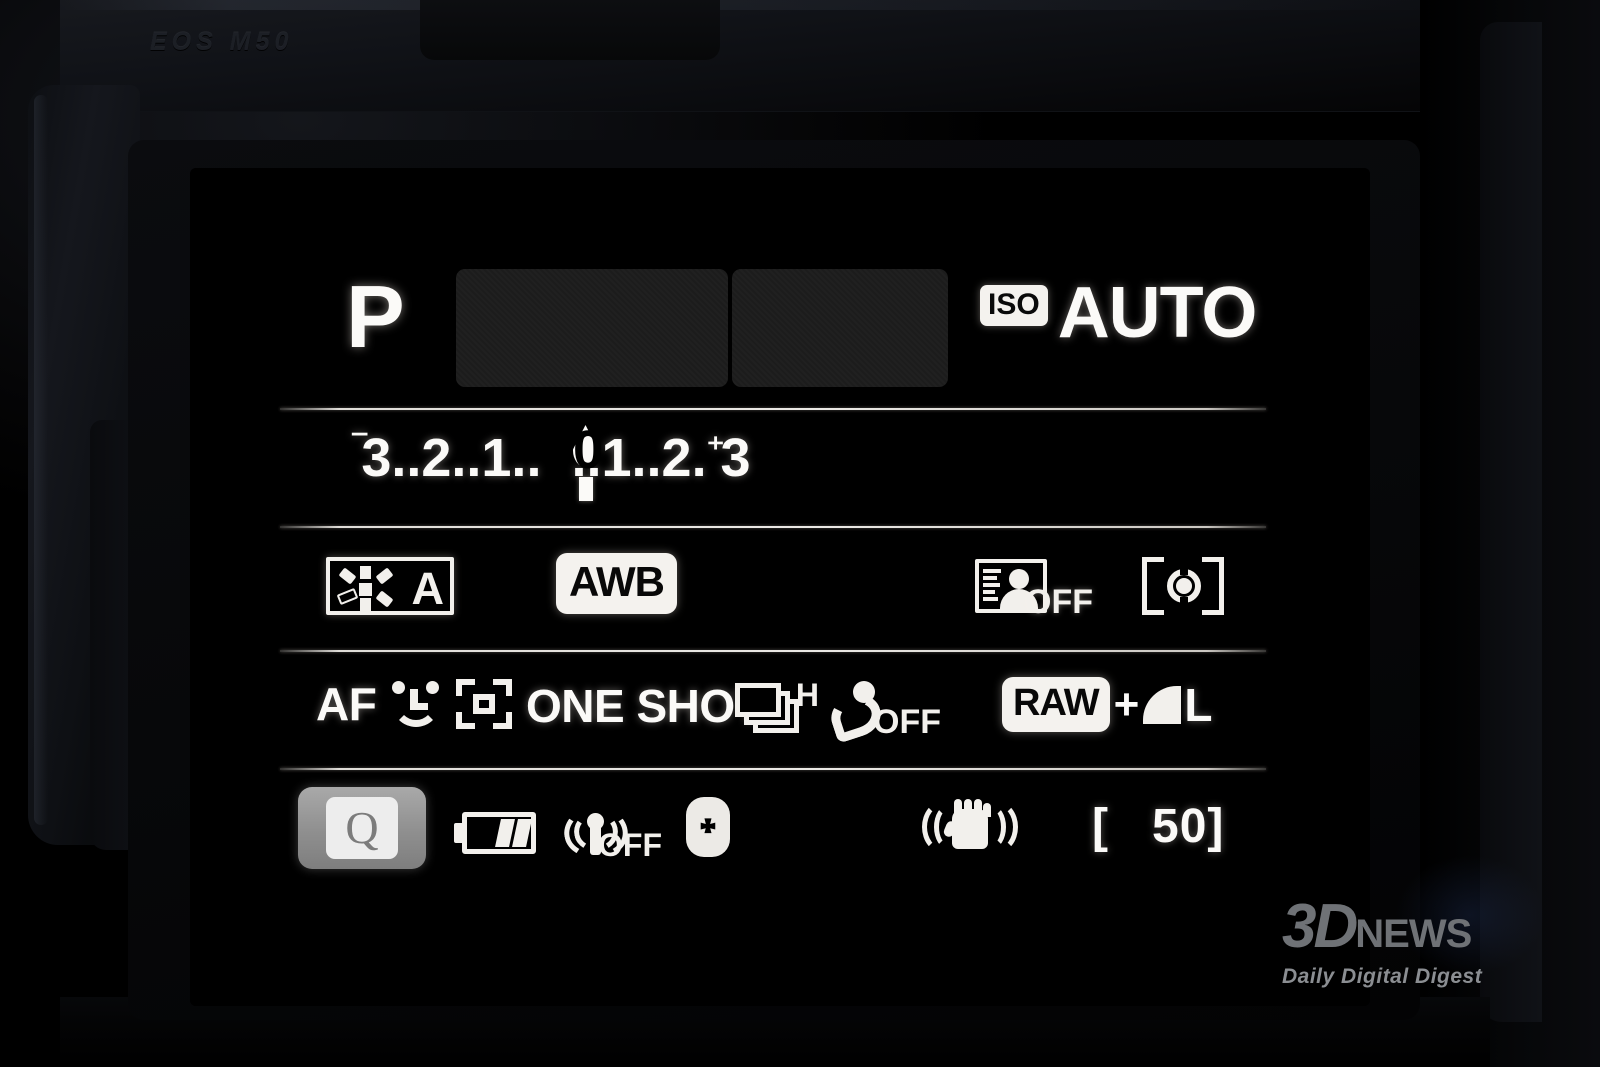 This screenshot has height=1067, width=1600. I want to click on face-tracking-icon, so click(416, 704).